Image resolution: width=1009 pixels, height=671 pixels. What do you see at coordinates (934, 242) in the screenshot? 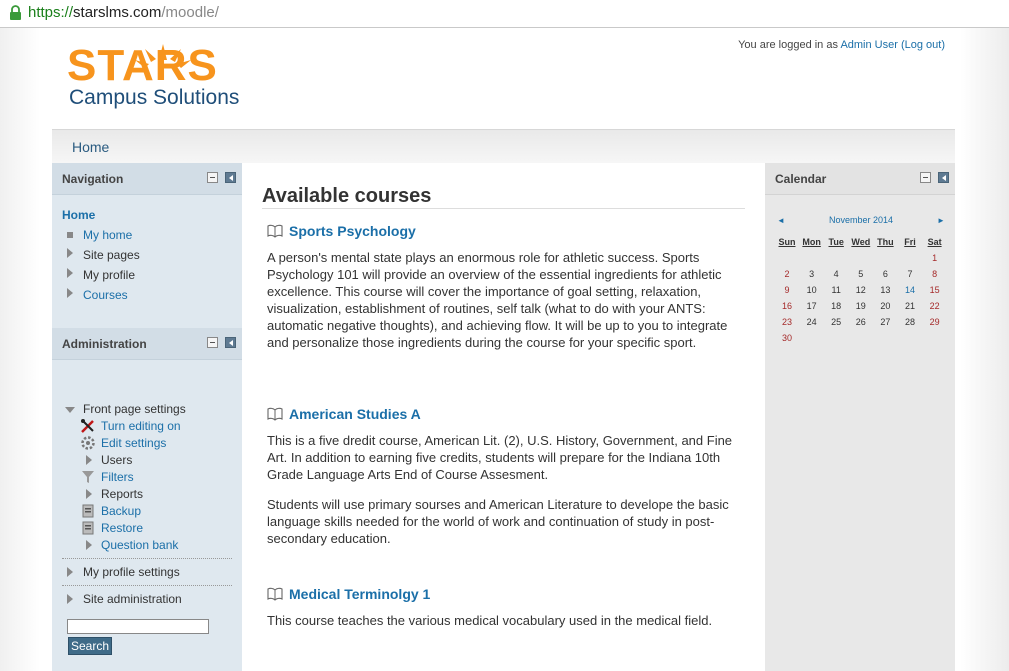
I see `calendar-weekday: Sat` at bounding box center [934, 242].